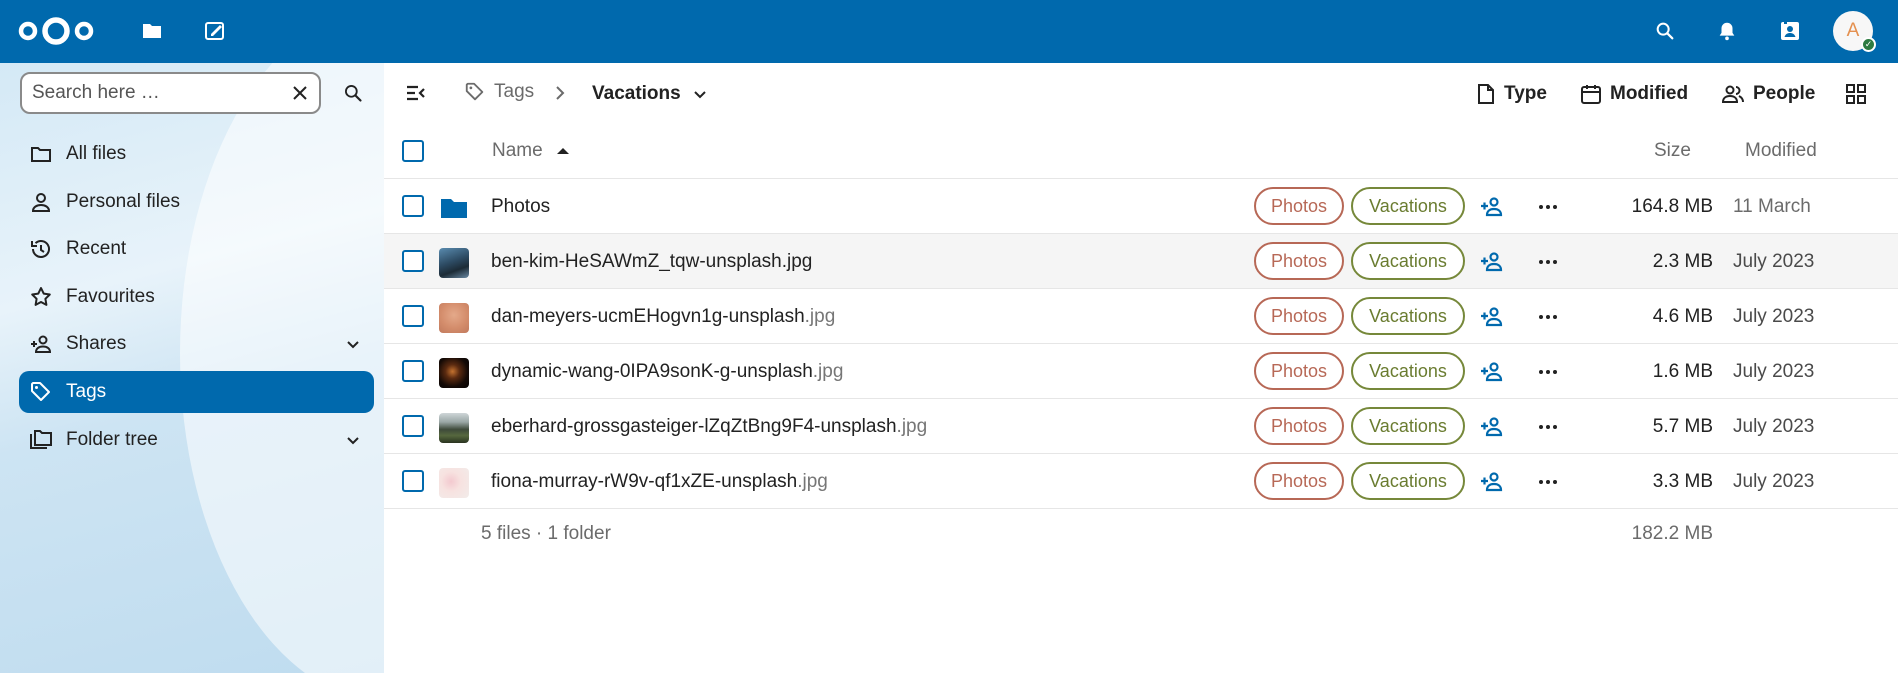  What do you see at coordinates (1511, 94) in the screenshot?
I see `filter-type-button: Type` at bounding box center [1511, 94].